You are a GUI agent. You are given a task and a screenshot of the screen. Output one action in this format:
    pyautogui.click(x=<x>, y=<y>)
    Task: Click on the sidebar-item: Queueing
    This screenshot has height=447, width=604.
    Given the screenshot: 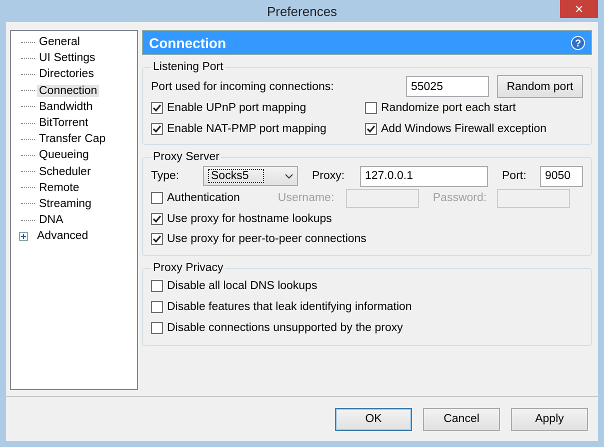 What is the action you would take?
    pyautogui.click(x=64, y=155)
    